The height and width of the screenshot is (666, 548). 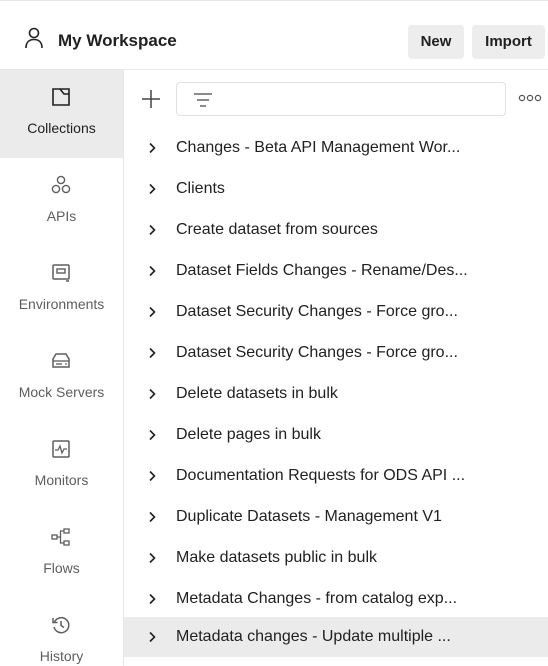 I want to click on collection-name: Delete pages in bulk, so click(x=248, y=434).